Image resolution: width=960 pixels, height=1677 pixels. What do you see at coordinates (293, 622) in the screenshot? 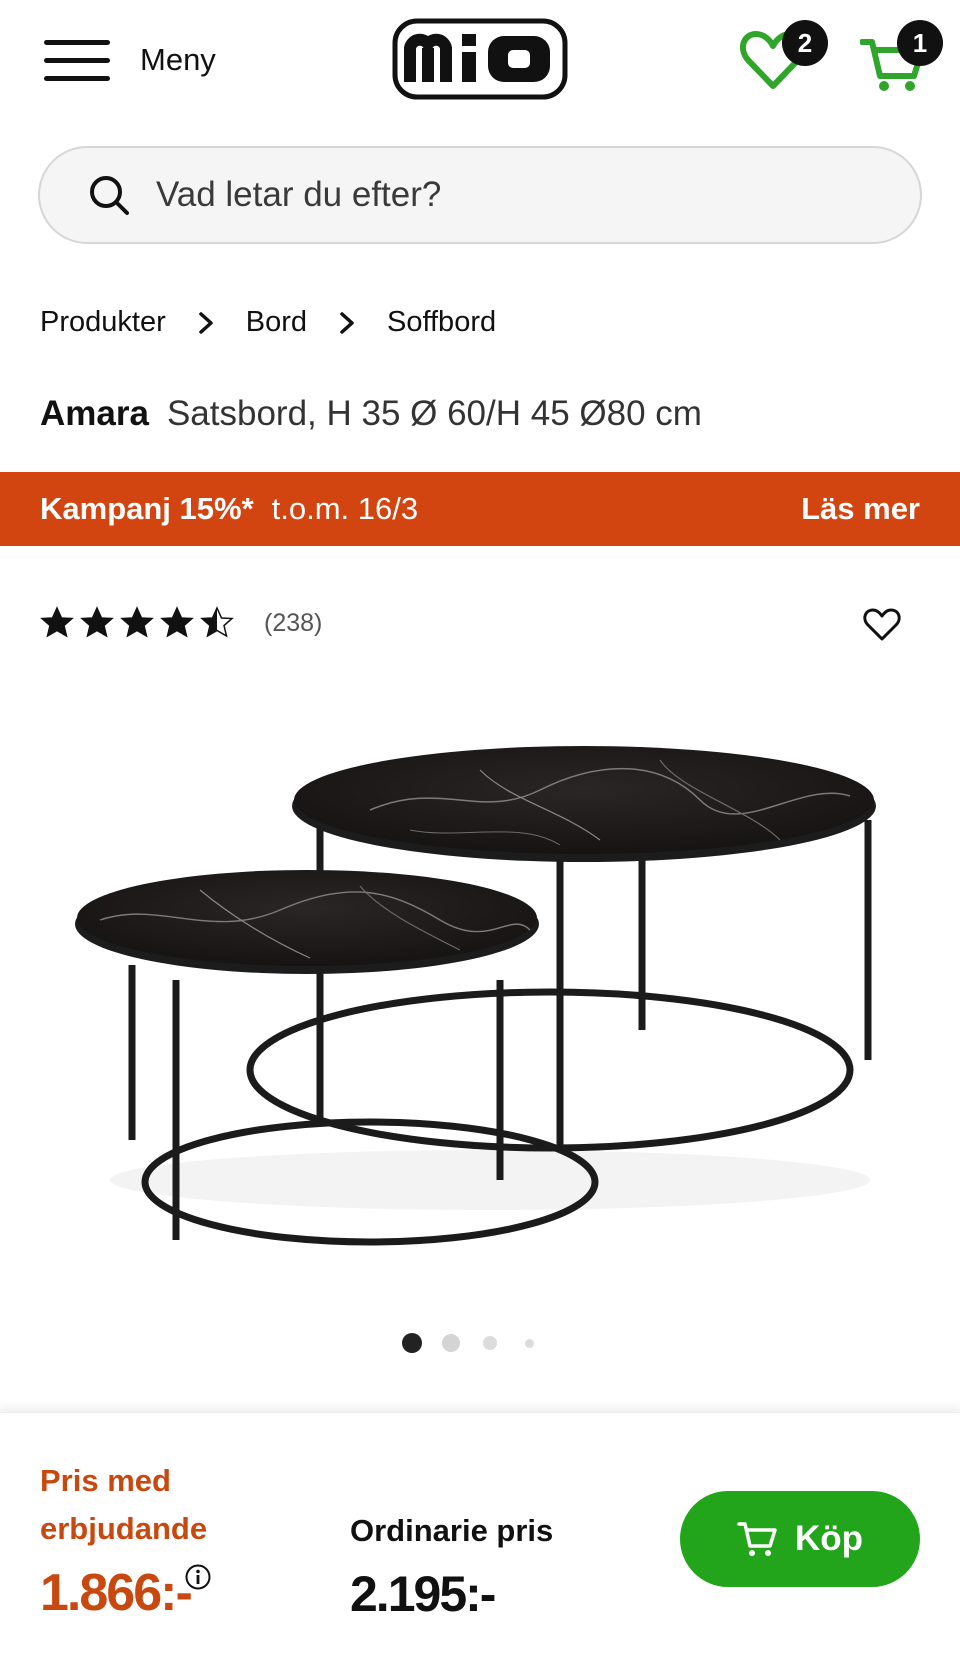
I see `review-count: (238)` at bounding box center [293, 622].